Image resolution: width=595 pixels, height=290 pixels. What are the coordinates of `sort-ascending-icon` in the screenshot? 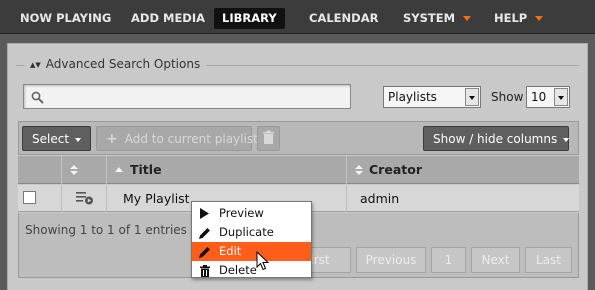 It's located at (119, 169).